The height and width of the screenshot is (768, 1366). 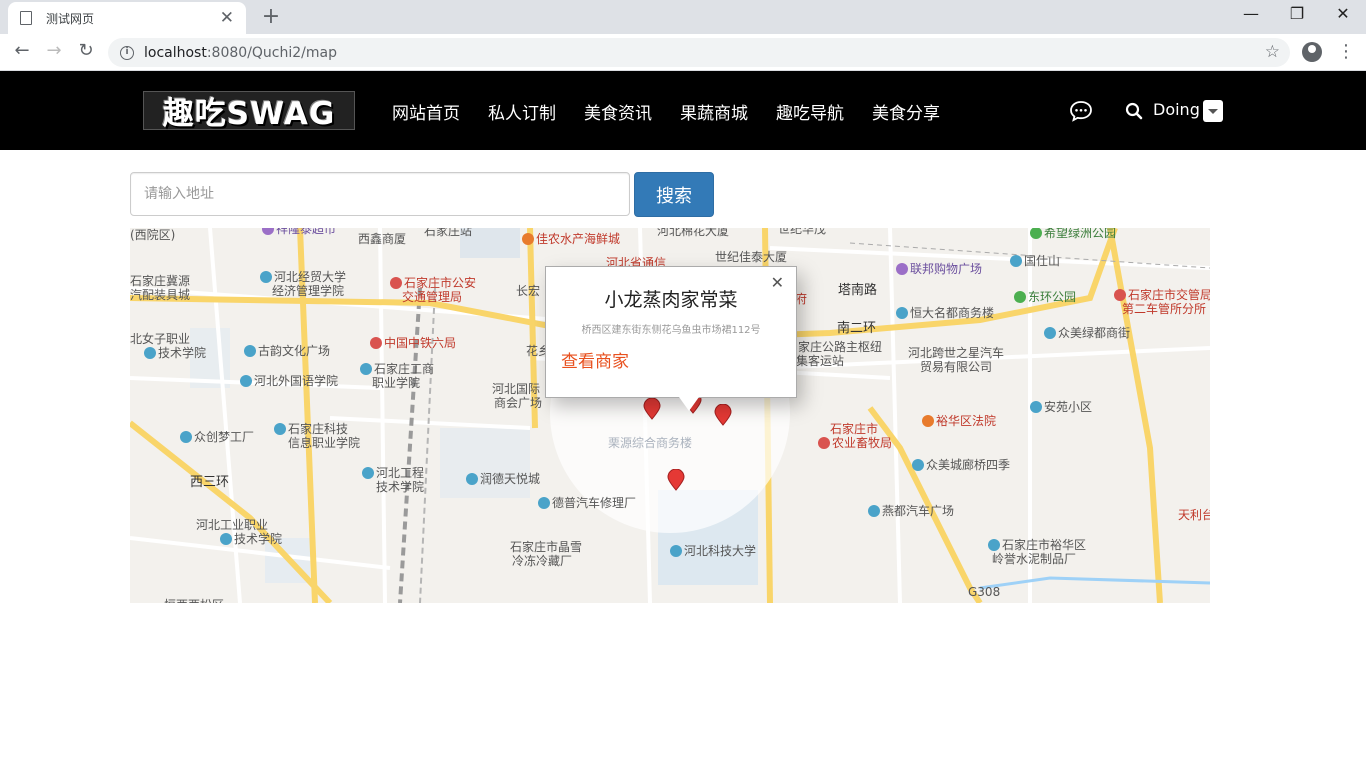 I want to click on merchant-address: 桥西区建东街东侧花乌鱼虫市场裙112号, so click(x=671, y=330).